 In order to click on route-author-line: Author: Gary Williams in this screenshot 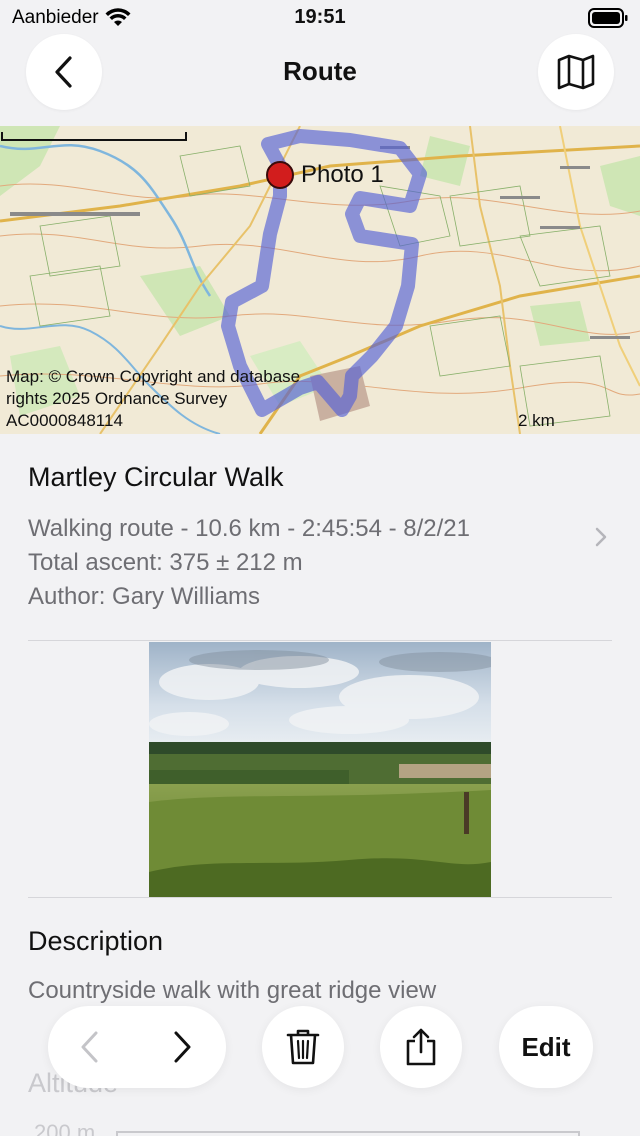, I will do `click(144, 596)`.